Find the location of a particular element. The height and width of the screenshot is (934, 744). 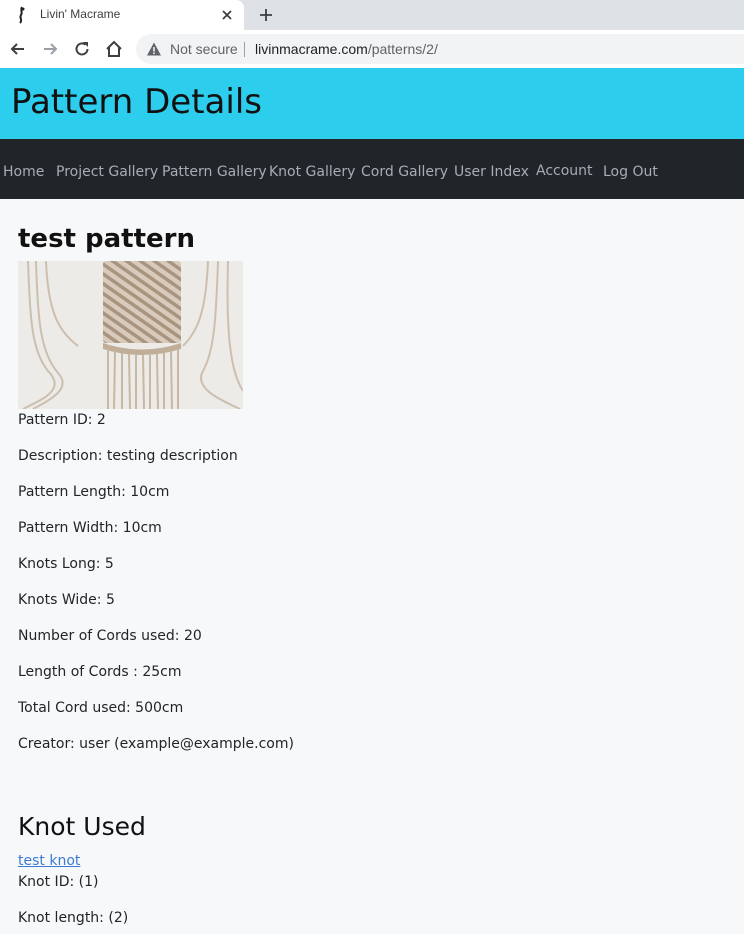

nav-log-out: Log Out is located at coordinates (630, 172).